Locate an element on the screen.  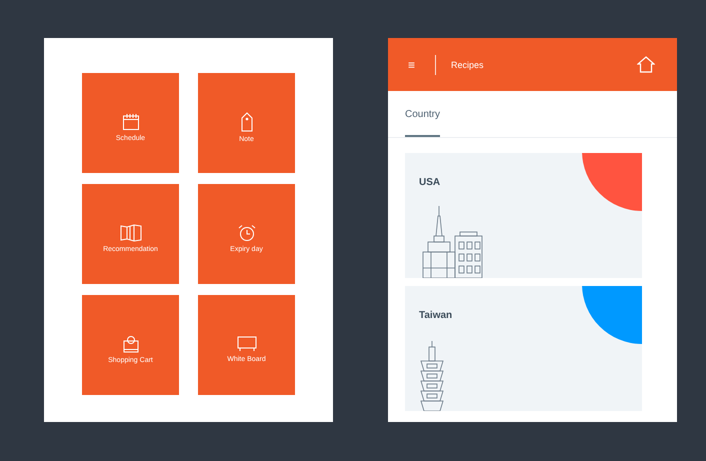
country-name: Taiwan is located at coordinates (435, 315).